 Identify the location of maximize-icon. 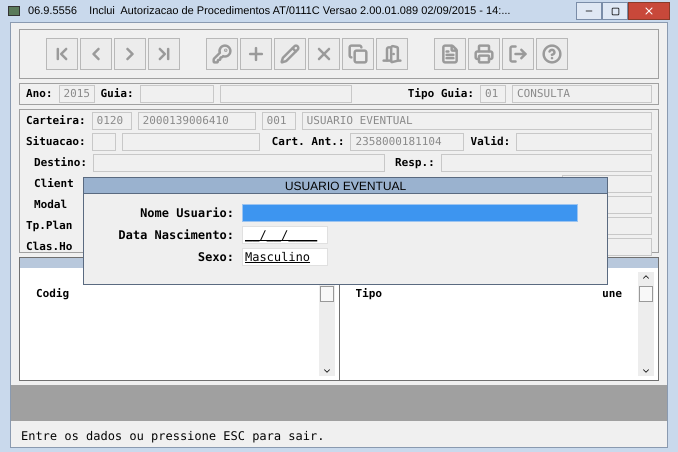
(615, 11).